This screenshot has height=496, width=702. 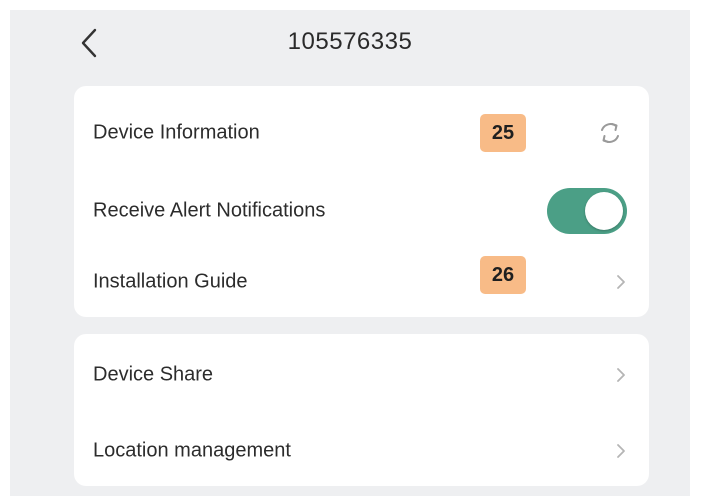 What do you see at coordinates (361, 375) in the screenshot?
I see `device-share-row: Device Share` at bounding box center [361, 375].